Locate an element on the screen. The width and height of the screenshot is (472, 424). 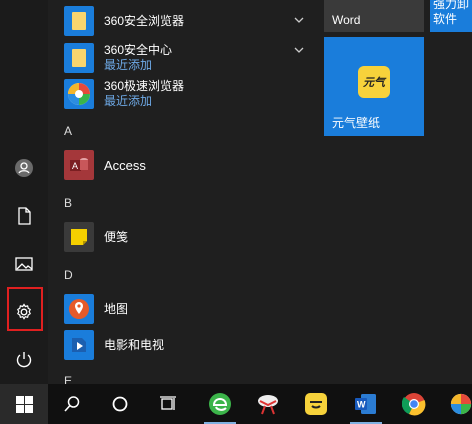
pictures-button is located at coordinates (24, 264).